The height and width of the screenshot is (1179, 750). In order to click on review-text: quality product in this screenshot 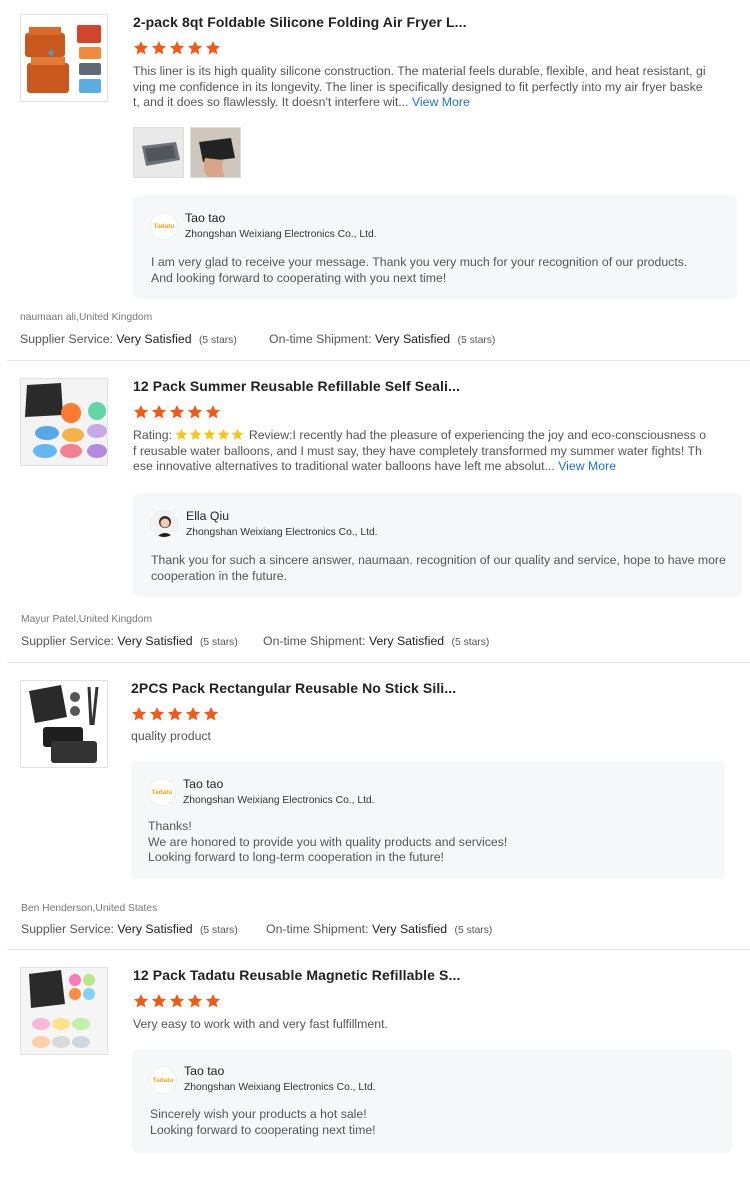, I will do `click(171, 736)`.